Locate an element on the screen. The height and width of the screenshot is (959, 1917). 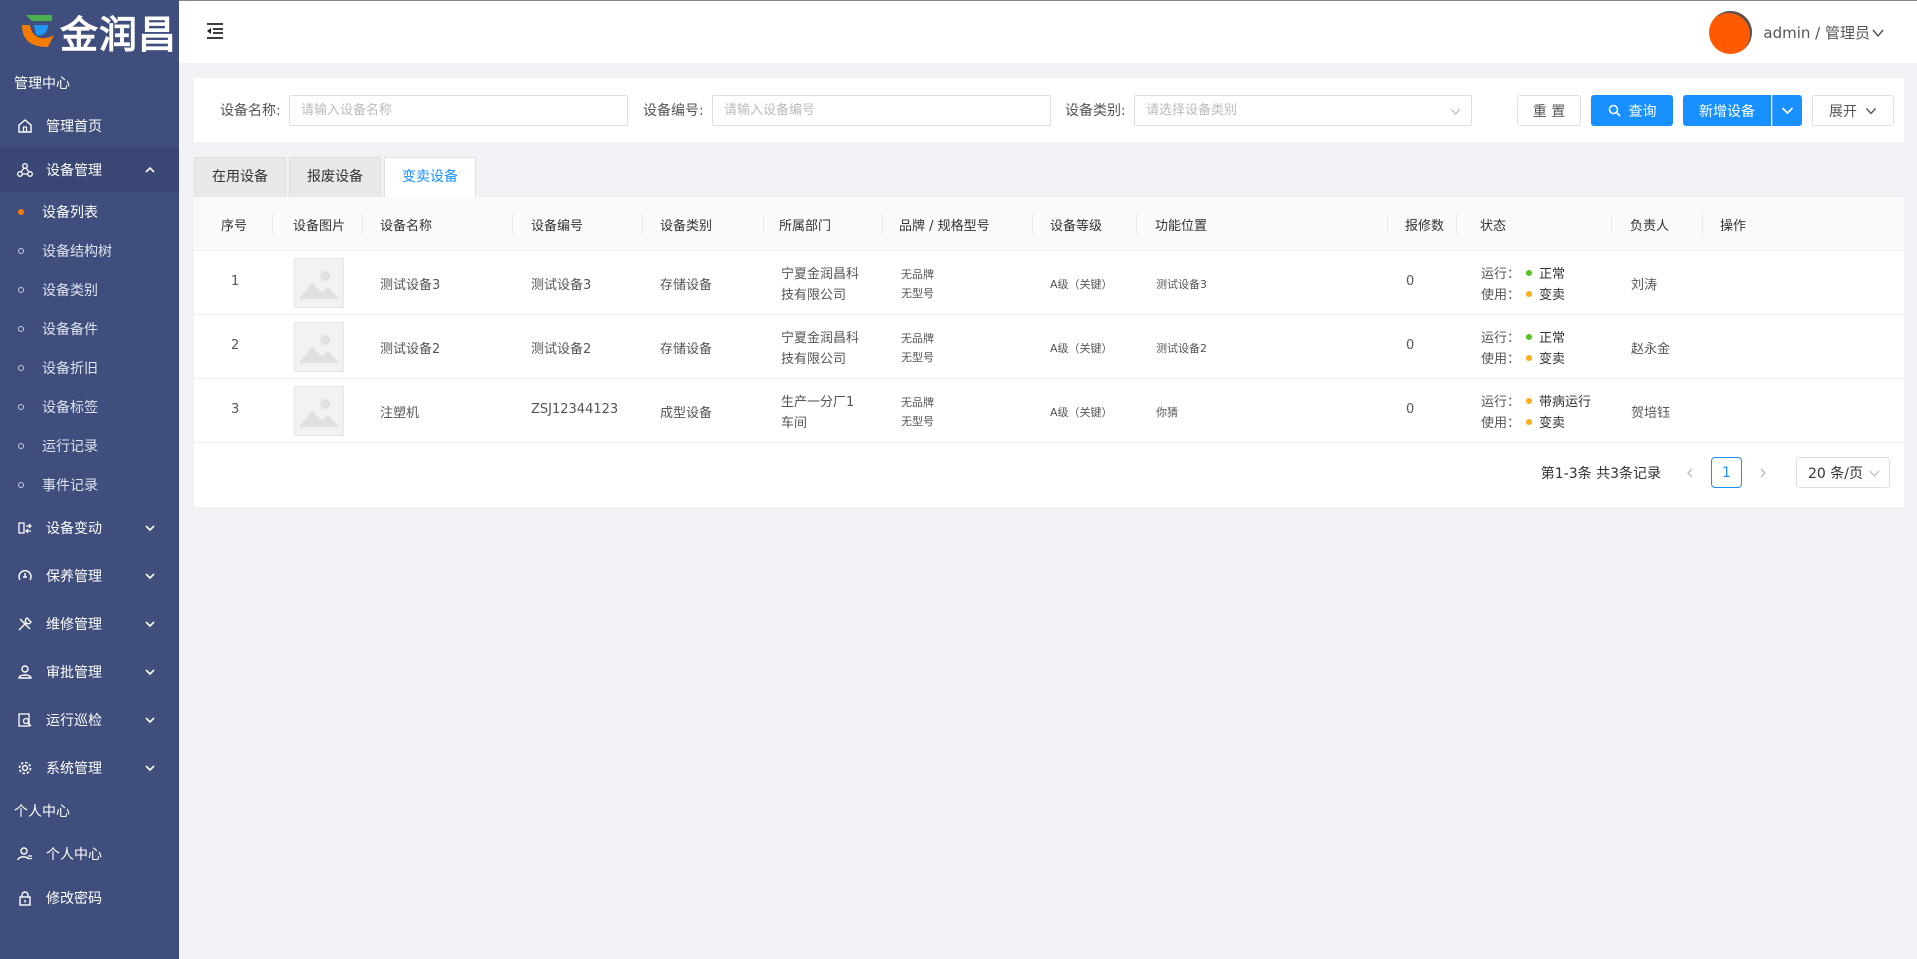
menu-maintenance: 保养管理 is located at coordinates (89, 576).